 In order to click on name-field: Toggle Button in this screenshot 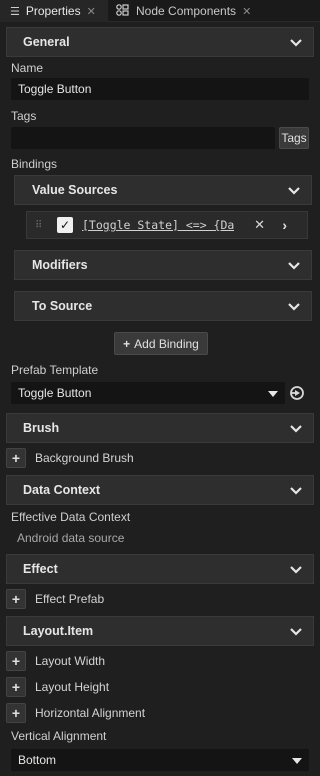, I will do `click(160, 89)`.